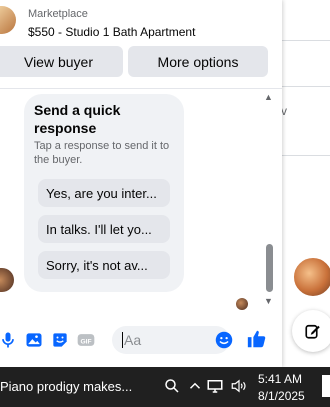 Image resolution: width=330 pixels, height=407 pixels. What do you see at coordinates (7, 280) in the screenshot?
I see `buyer-avatar` at bounding box center [7, 280].